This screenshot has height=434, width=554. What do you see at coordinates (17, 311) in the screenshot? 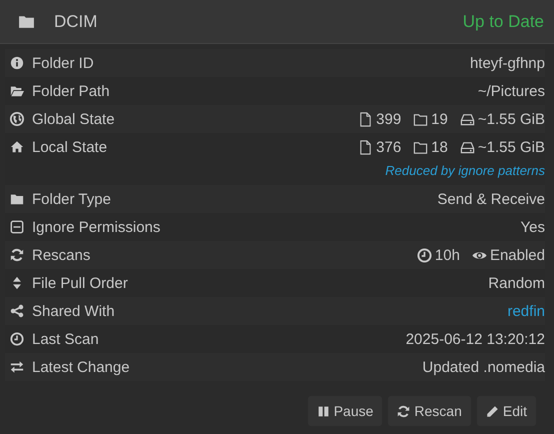
I see `share-icon` at bounding box center [17, 311].